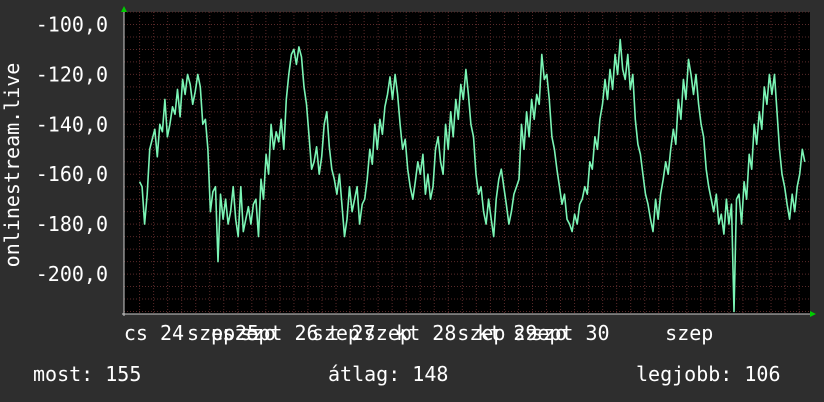 This screenshot has height=402, width=824. What do you see at coordinates (270, 333) in the screenshot?
I see `x-tick-label: szept 26` at bounding box center [270, 333].